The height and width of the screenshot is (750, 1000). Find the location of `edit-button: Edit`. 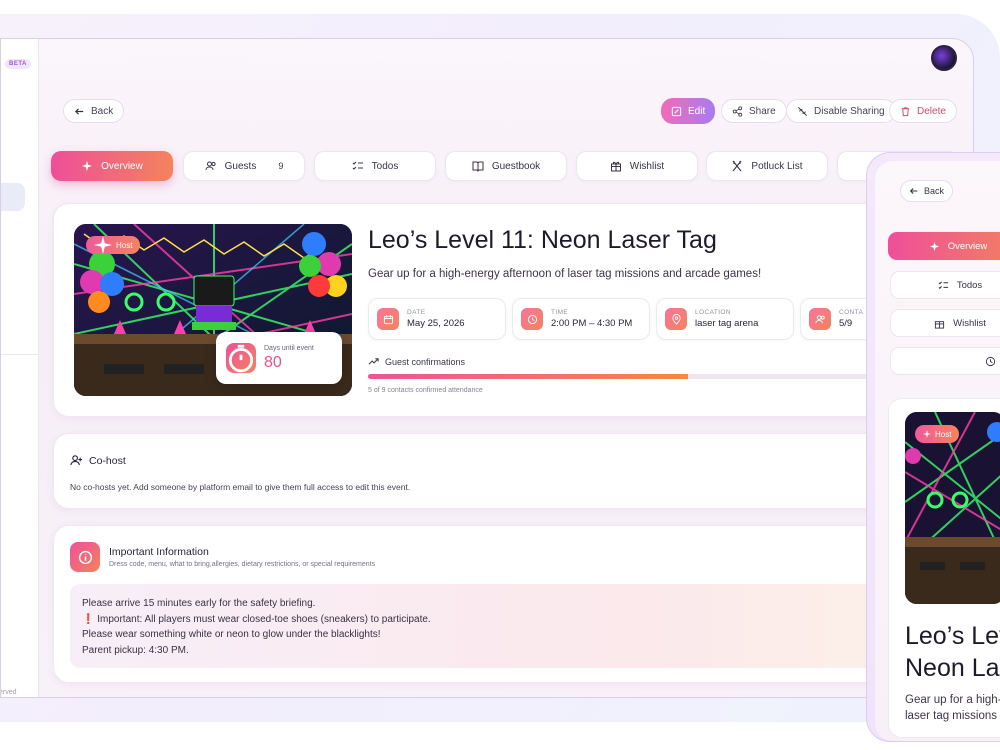

edit-button: Edit is located at coordinates (688, 111).